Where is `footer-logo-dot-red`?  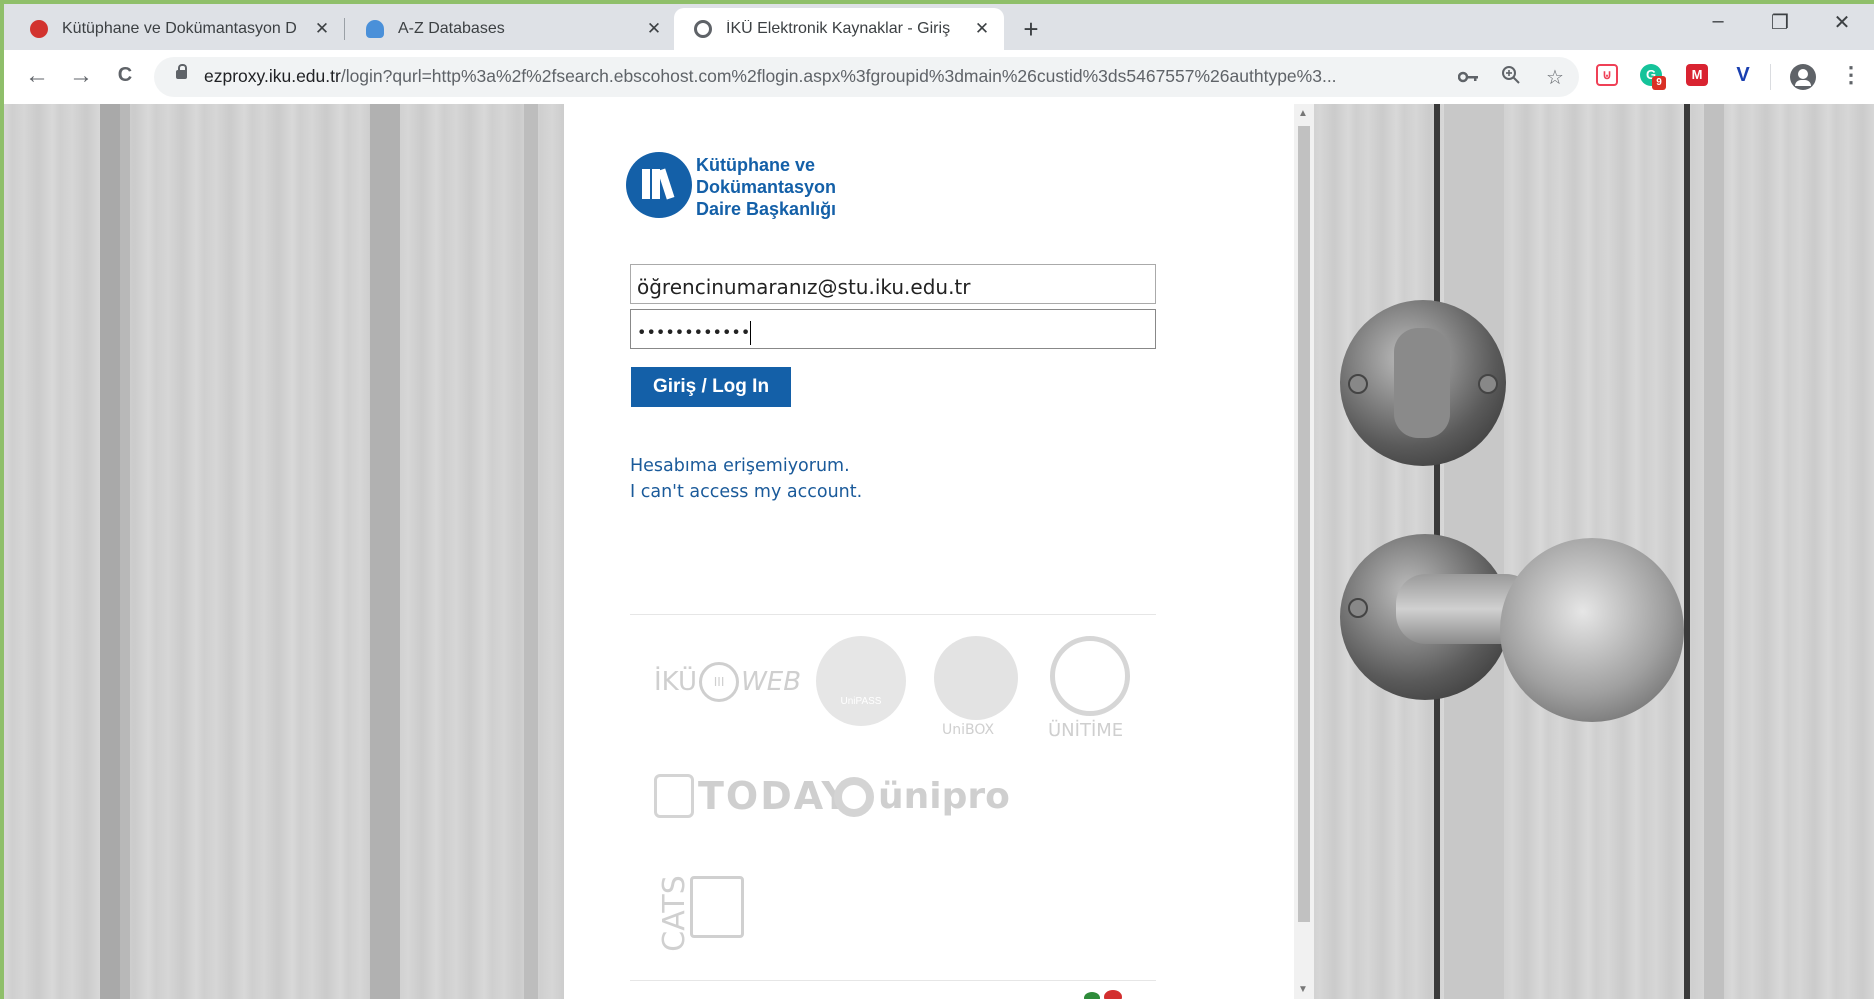 footer-logo-dot-red is located at coordinates (1113, 994).